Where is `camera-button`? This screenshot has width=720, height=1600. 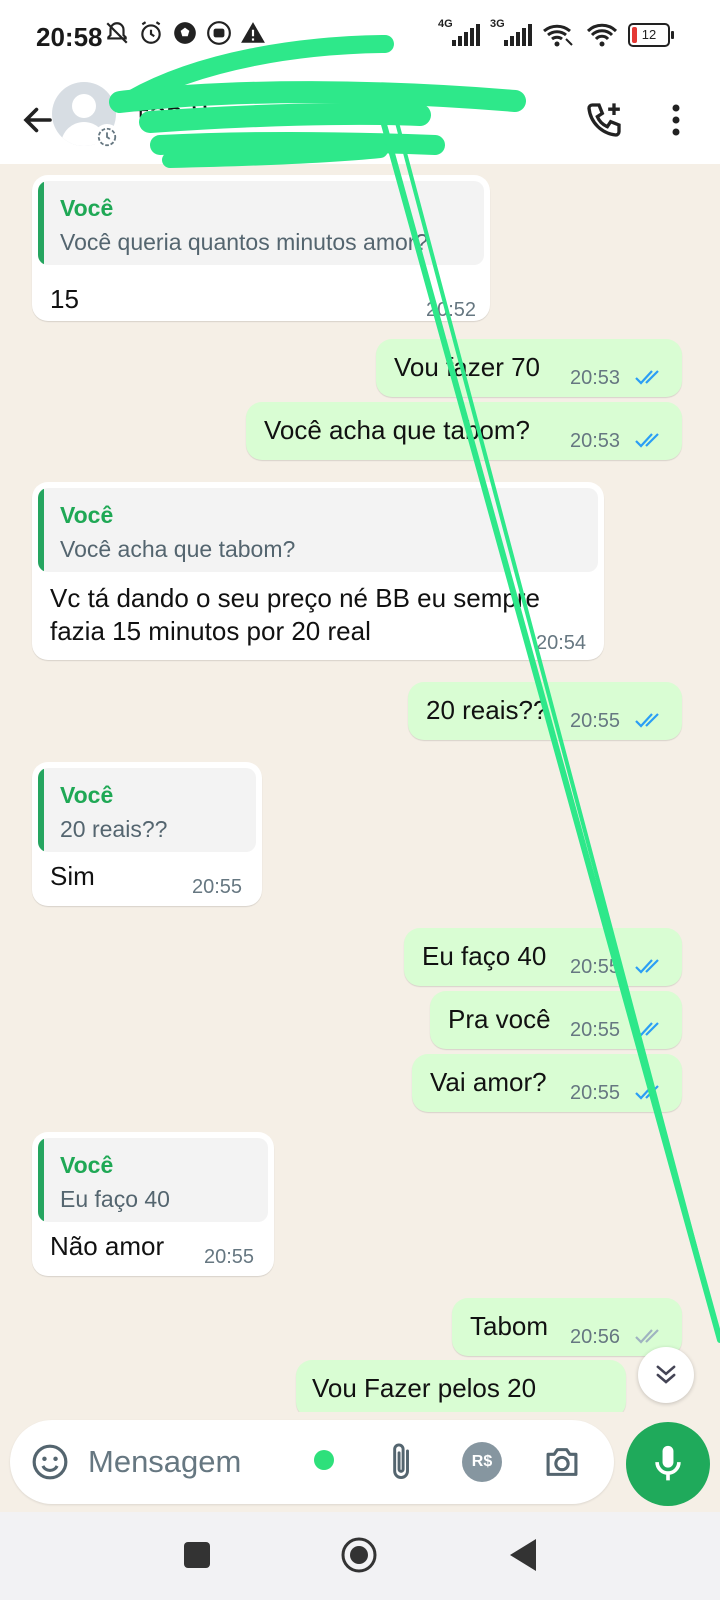
camera-button is located at coordinates (562, 1462).